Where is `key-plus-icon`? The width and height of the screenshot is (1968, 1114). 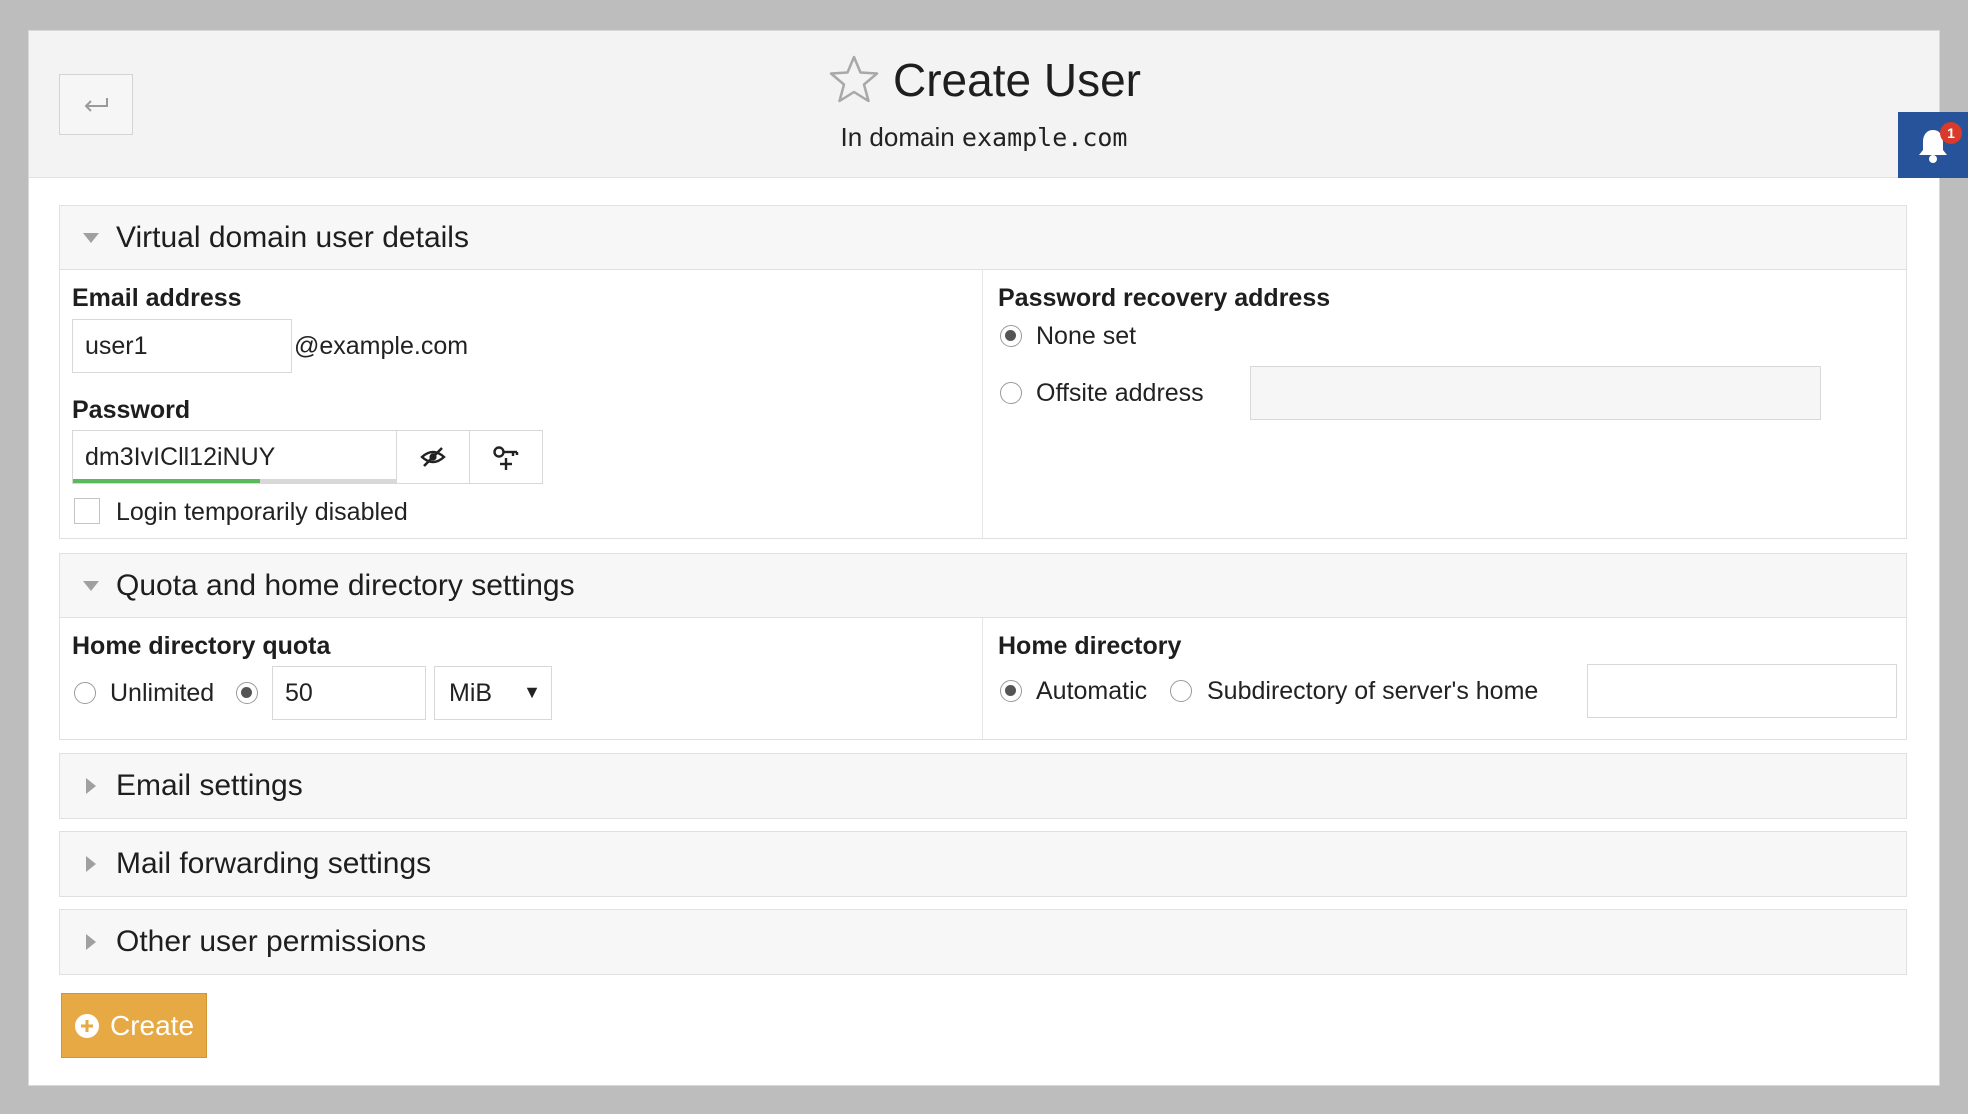 key-plus-icon is located at coordinates (506, 458).